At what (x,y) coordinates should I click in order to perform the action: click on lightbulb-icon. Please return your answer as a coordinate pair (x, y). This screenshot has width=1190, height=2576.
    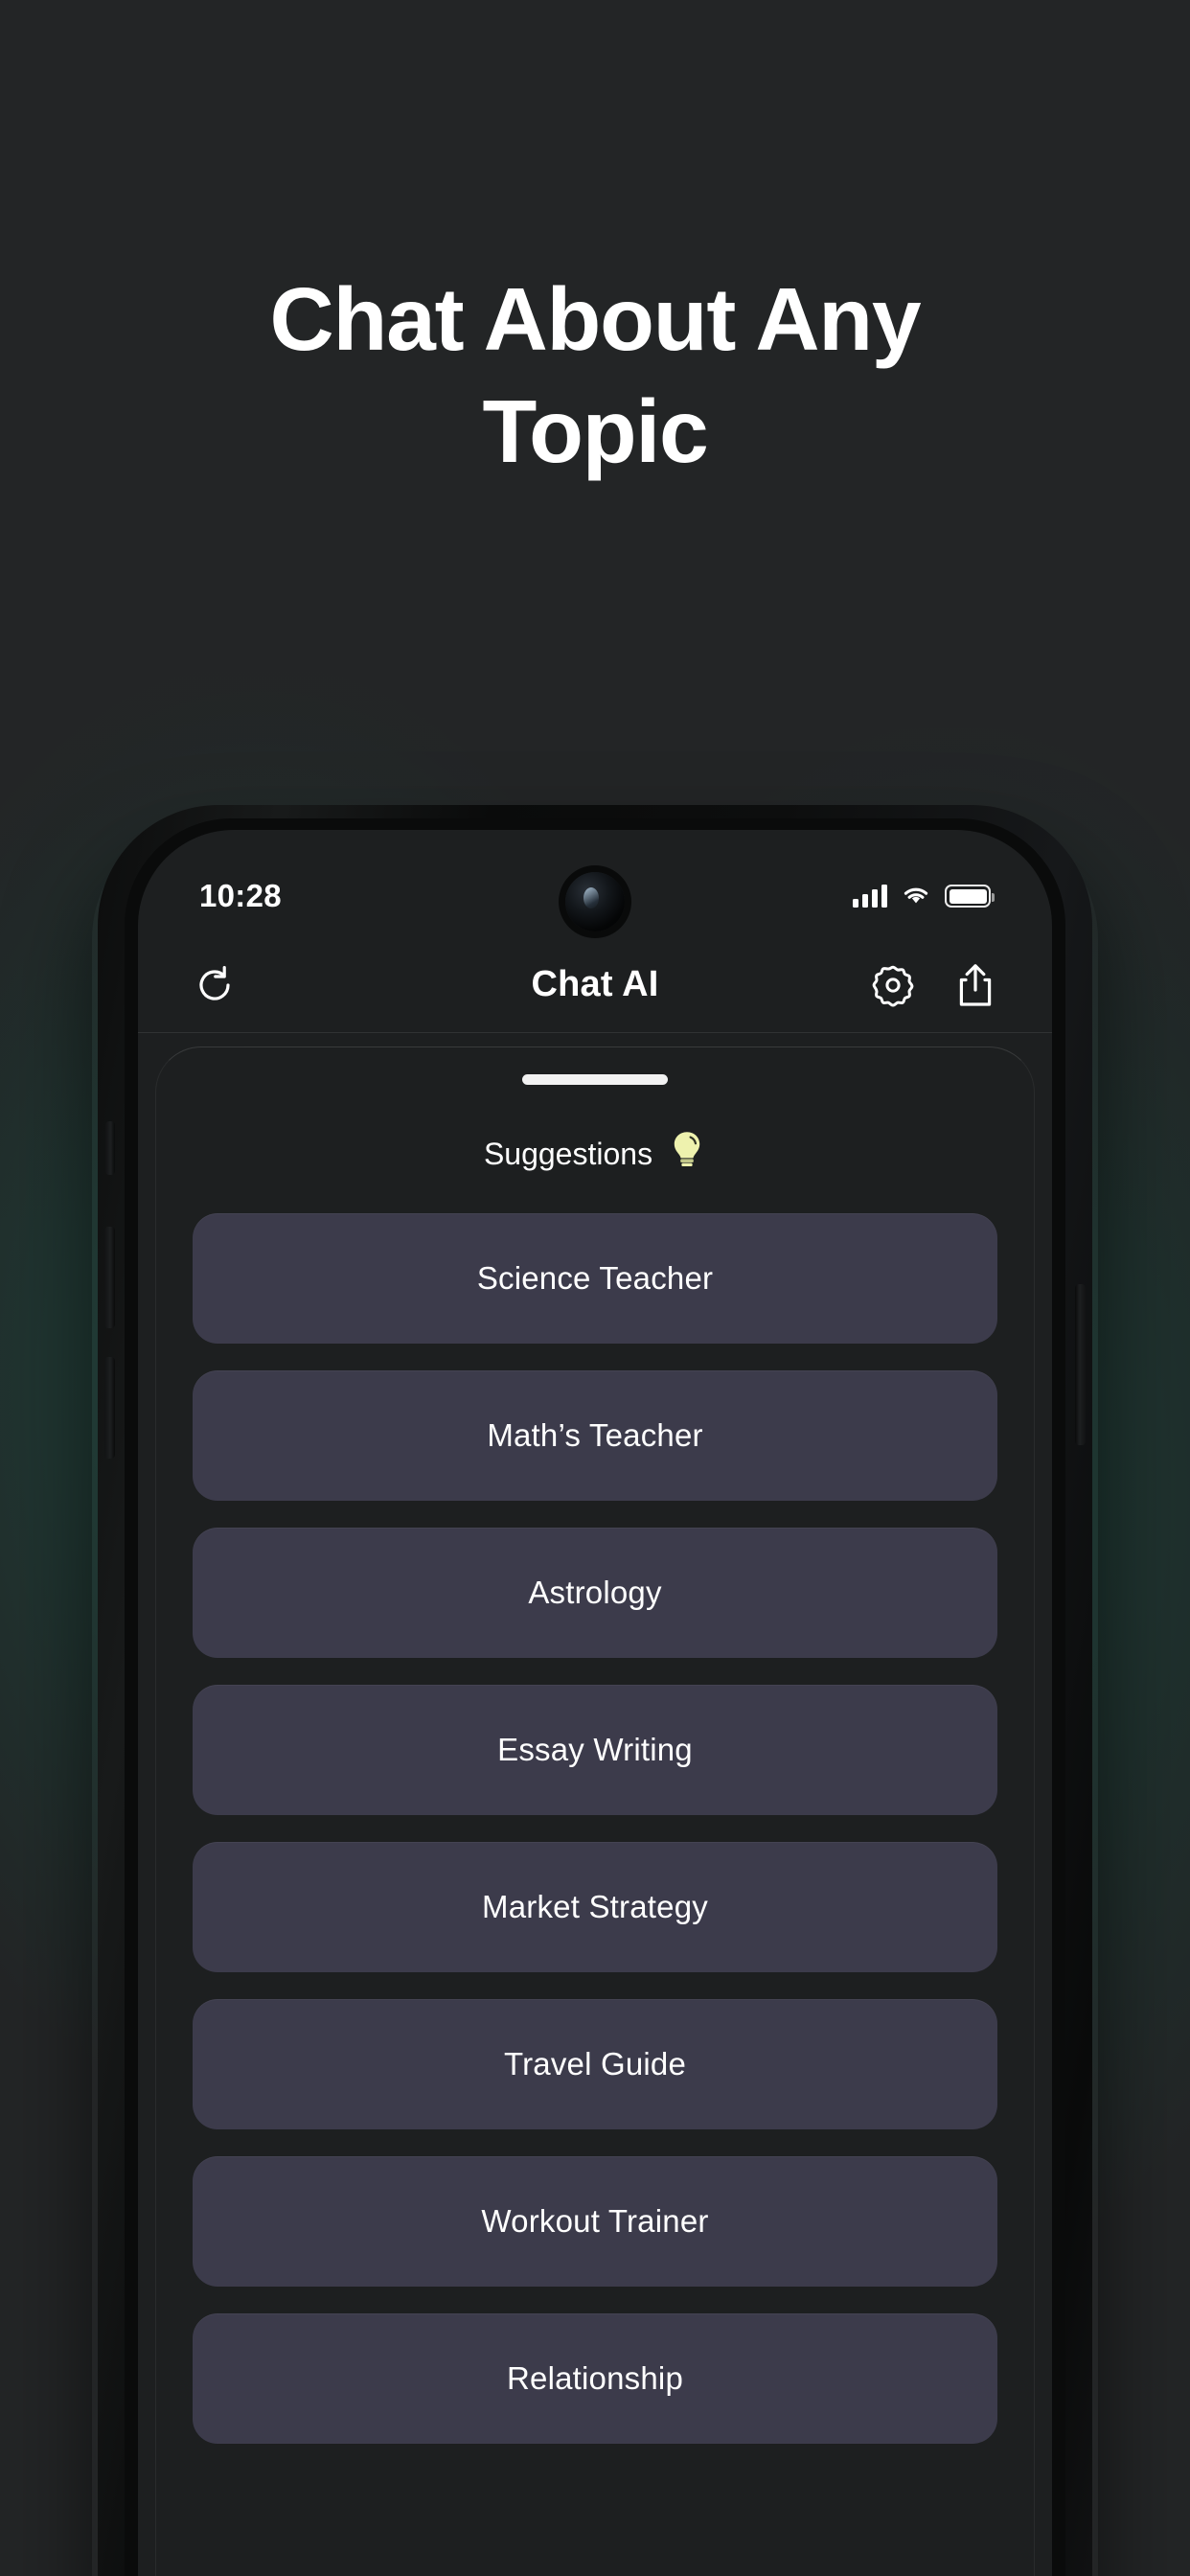
    Looking at the image, I should click on (687, 1154).